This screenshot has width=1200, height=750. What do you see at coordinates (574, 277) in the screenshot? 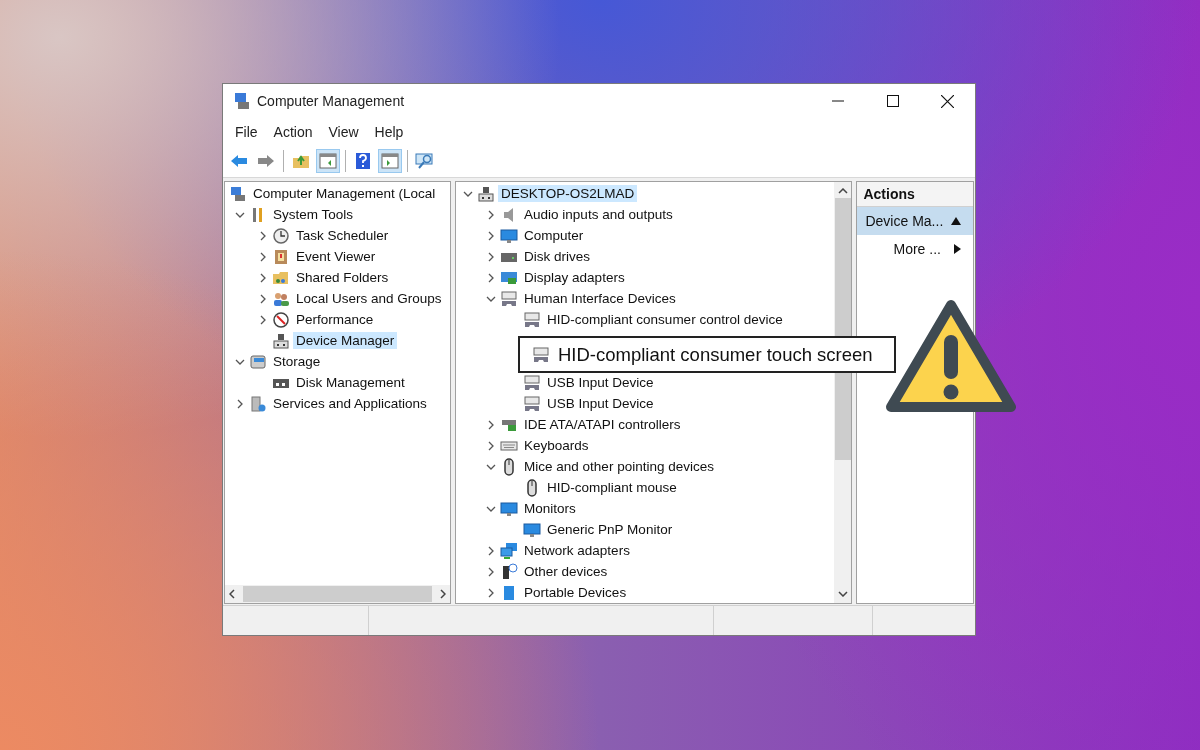
I see `tree-item: Display adapters` at bounding box center [574, 277].